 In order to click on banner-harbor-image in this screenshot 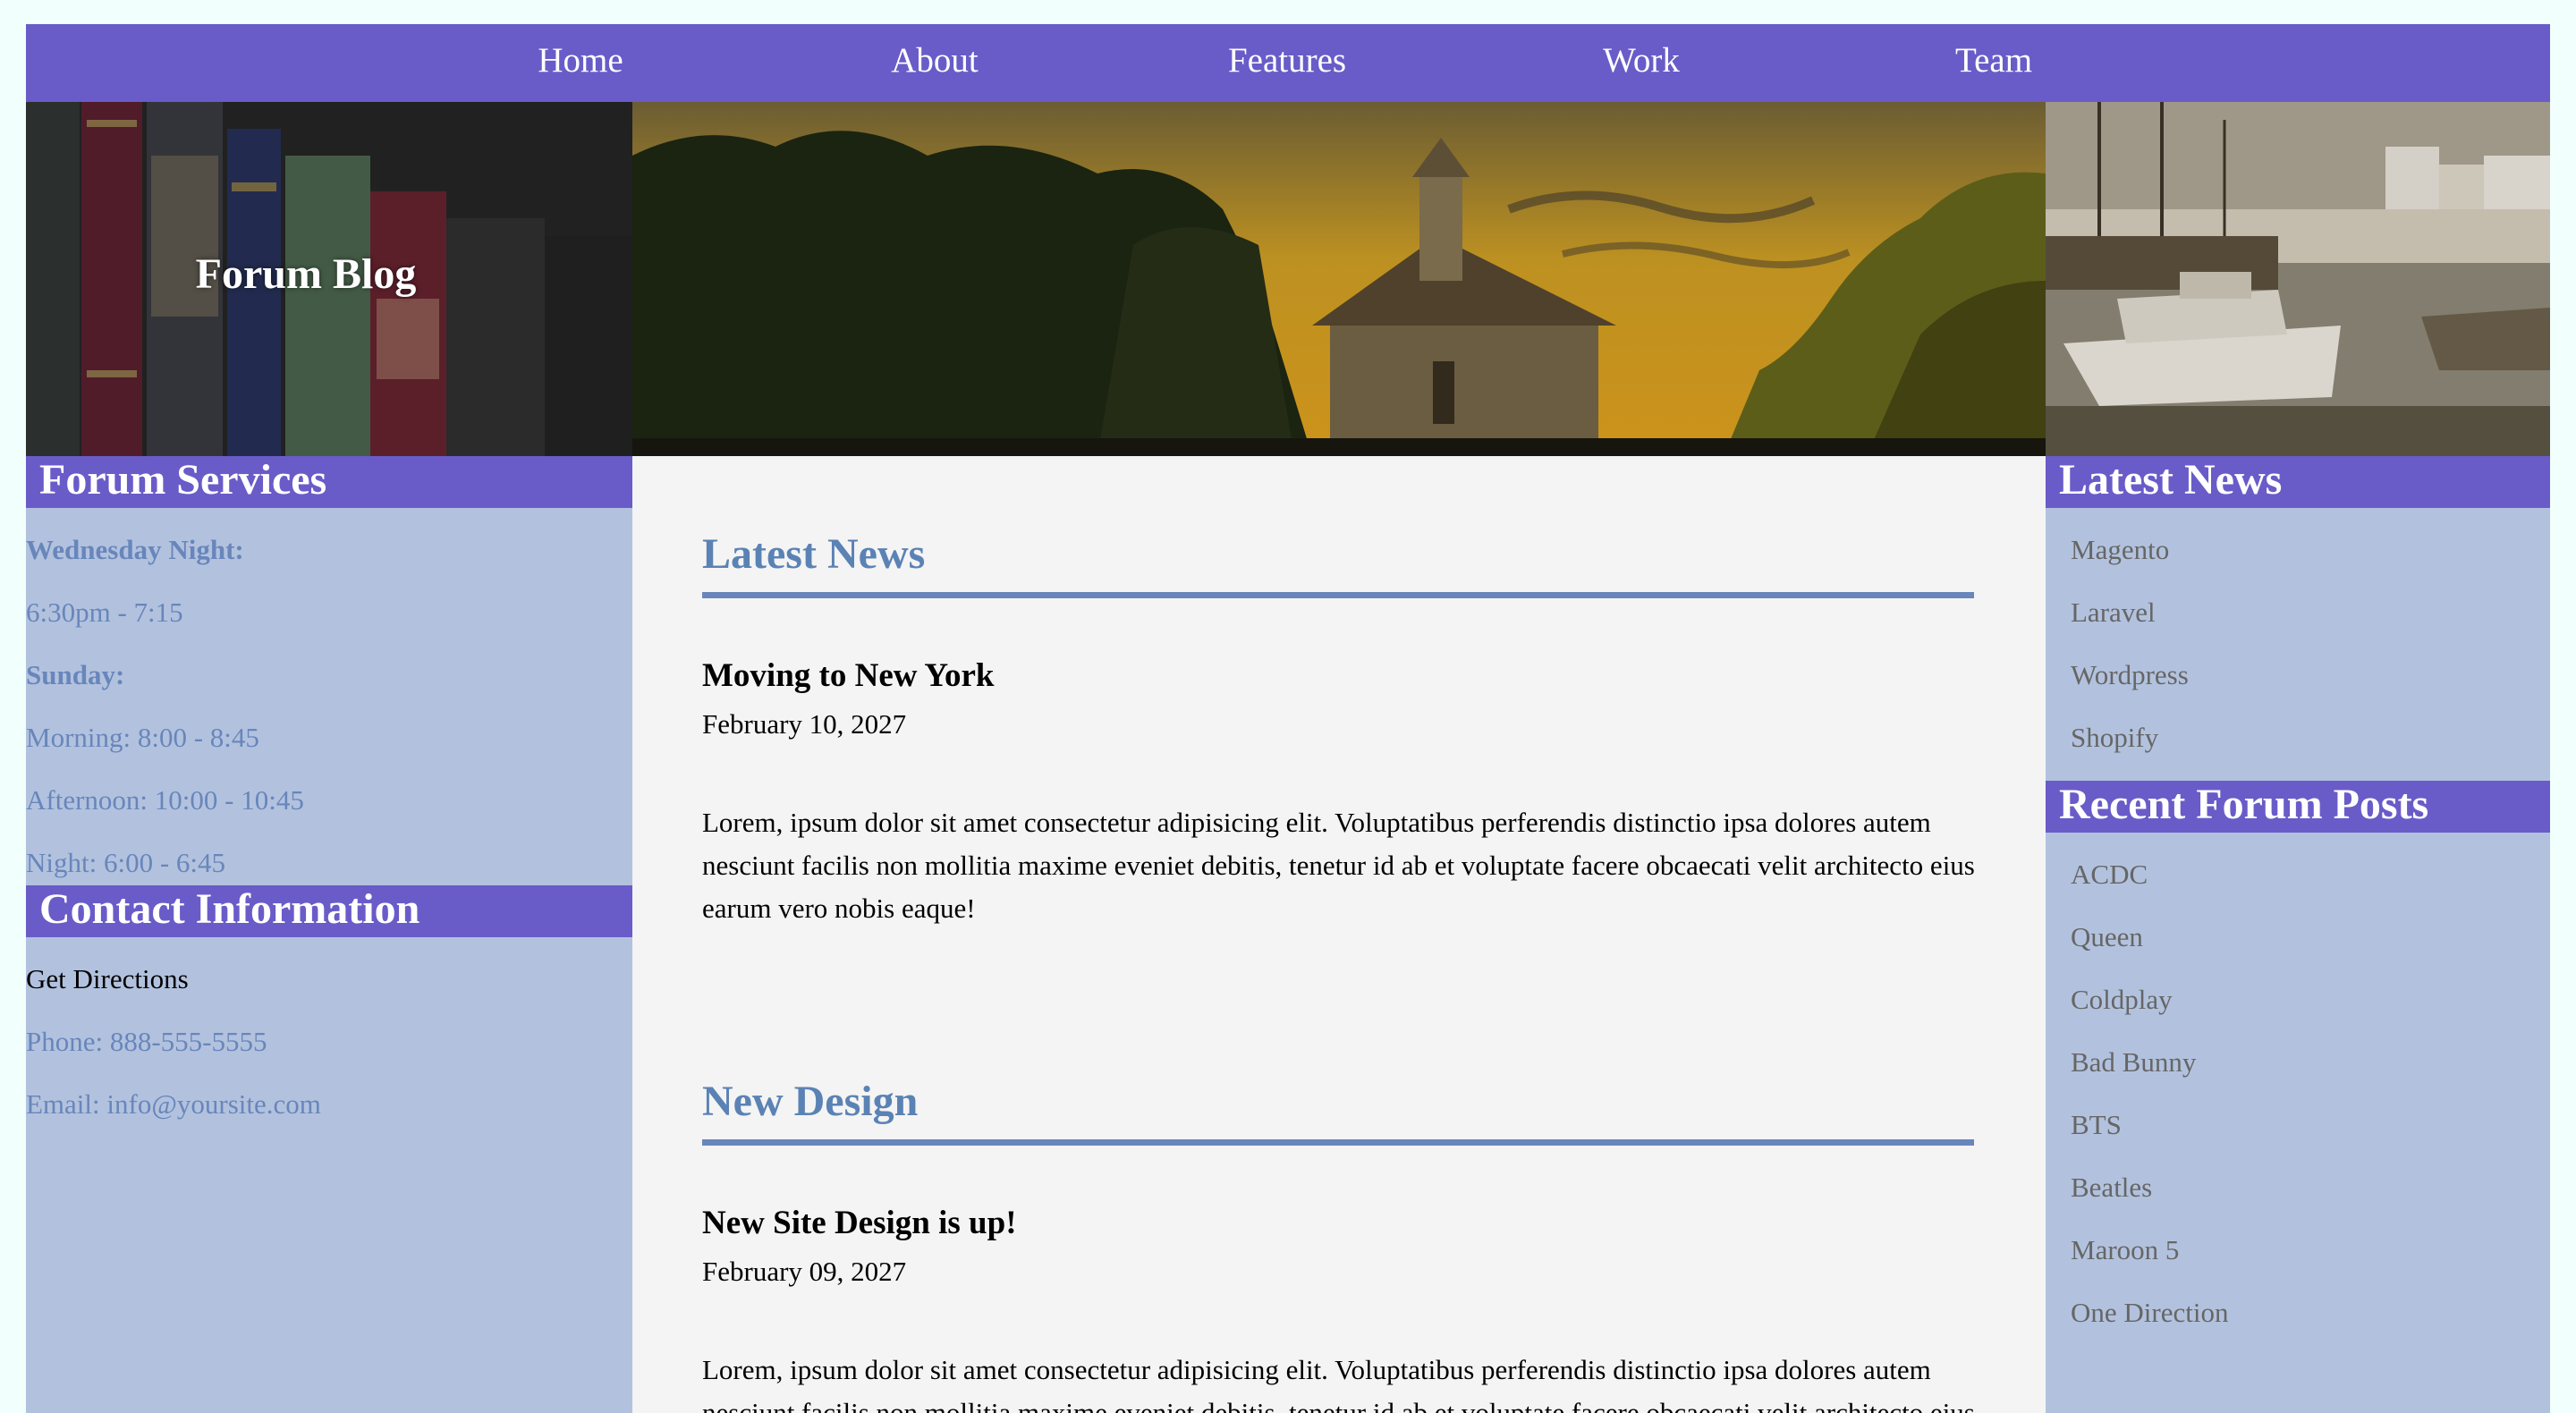, I will do `click(2298, 279)`.